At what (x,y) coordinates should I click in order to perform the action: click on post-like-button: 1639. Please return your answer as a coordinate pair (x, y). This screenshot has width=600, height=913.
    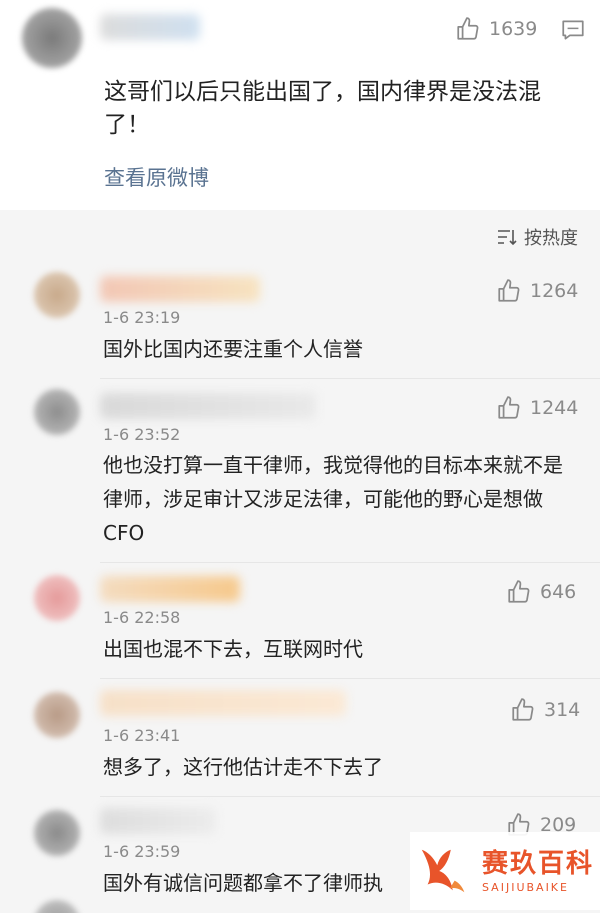
    Looking at the image, I should click on (496, 29).